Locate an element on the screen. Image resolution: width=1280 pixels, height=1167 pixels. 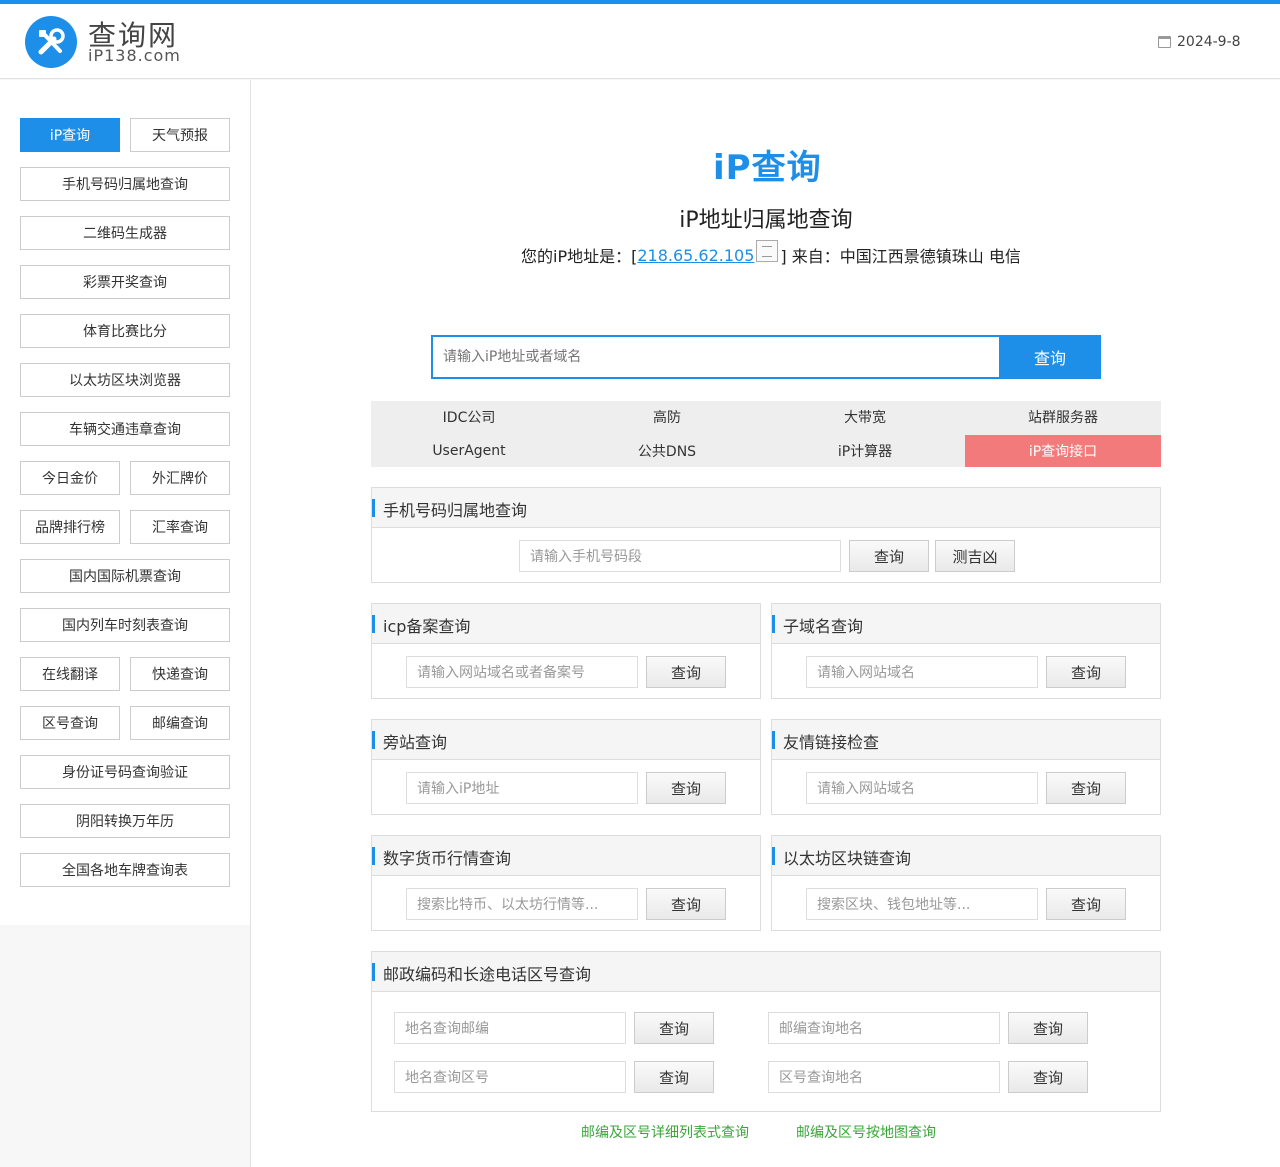
quick-link-servers: 站群服务器 is located at coordinates (1063, 417).